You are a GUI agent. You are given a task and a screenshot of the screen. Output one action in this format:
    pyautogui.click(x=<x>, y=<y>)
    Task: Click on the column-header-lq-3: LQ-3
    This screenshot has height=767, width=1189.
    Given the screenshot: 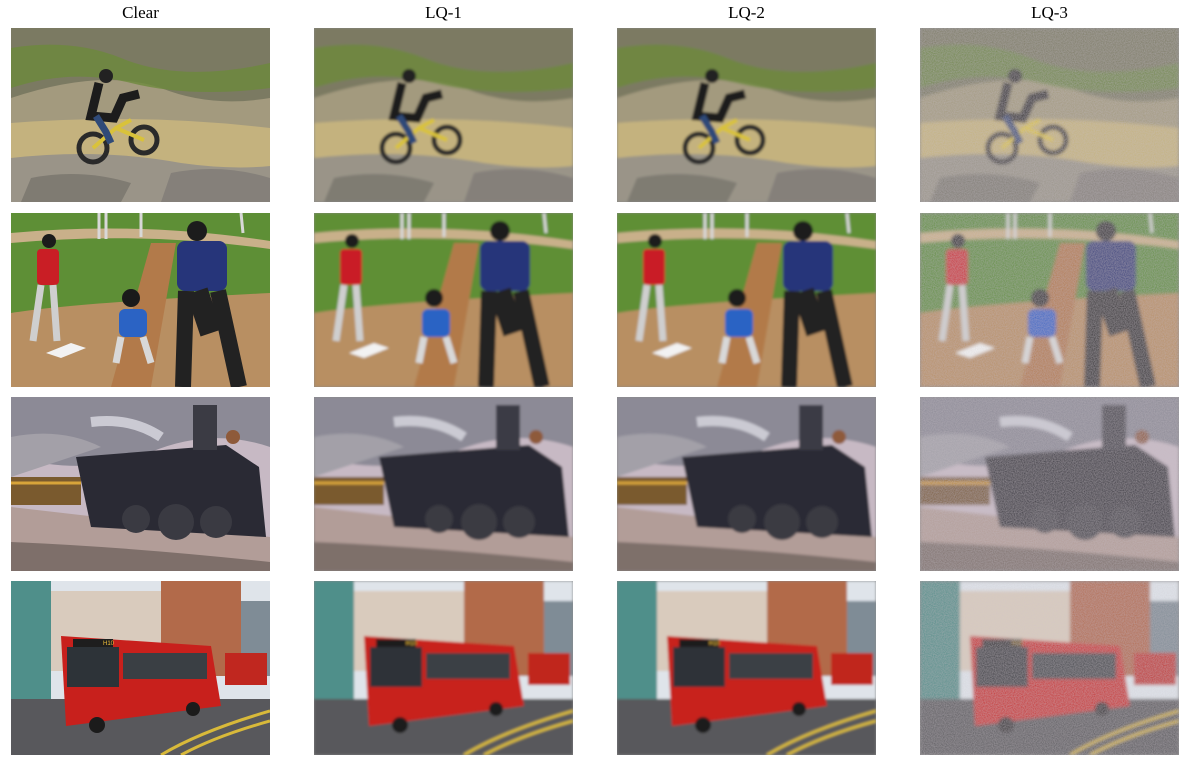 What is the action you would take?
    pyautogui.click(x=1049, y=12)
    